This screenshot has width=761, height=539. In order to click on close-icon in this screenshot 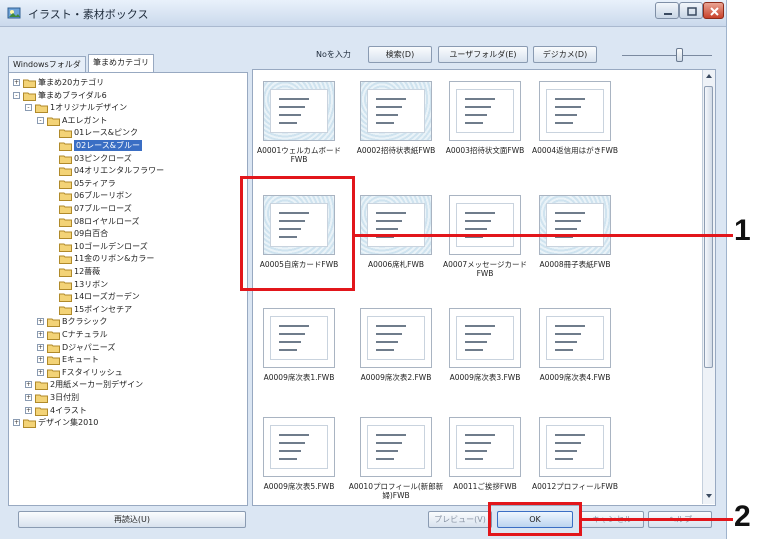, I will do `click(714, 11)`.